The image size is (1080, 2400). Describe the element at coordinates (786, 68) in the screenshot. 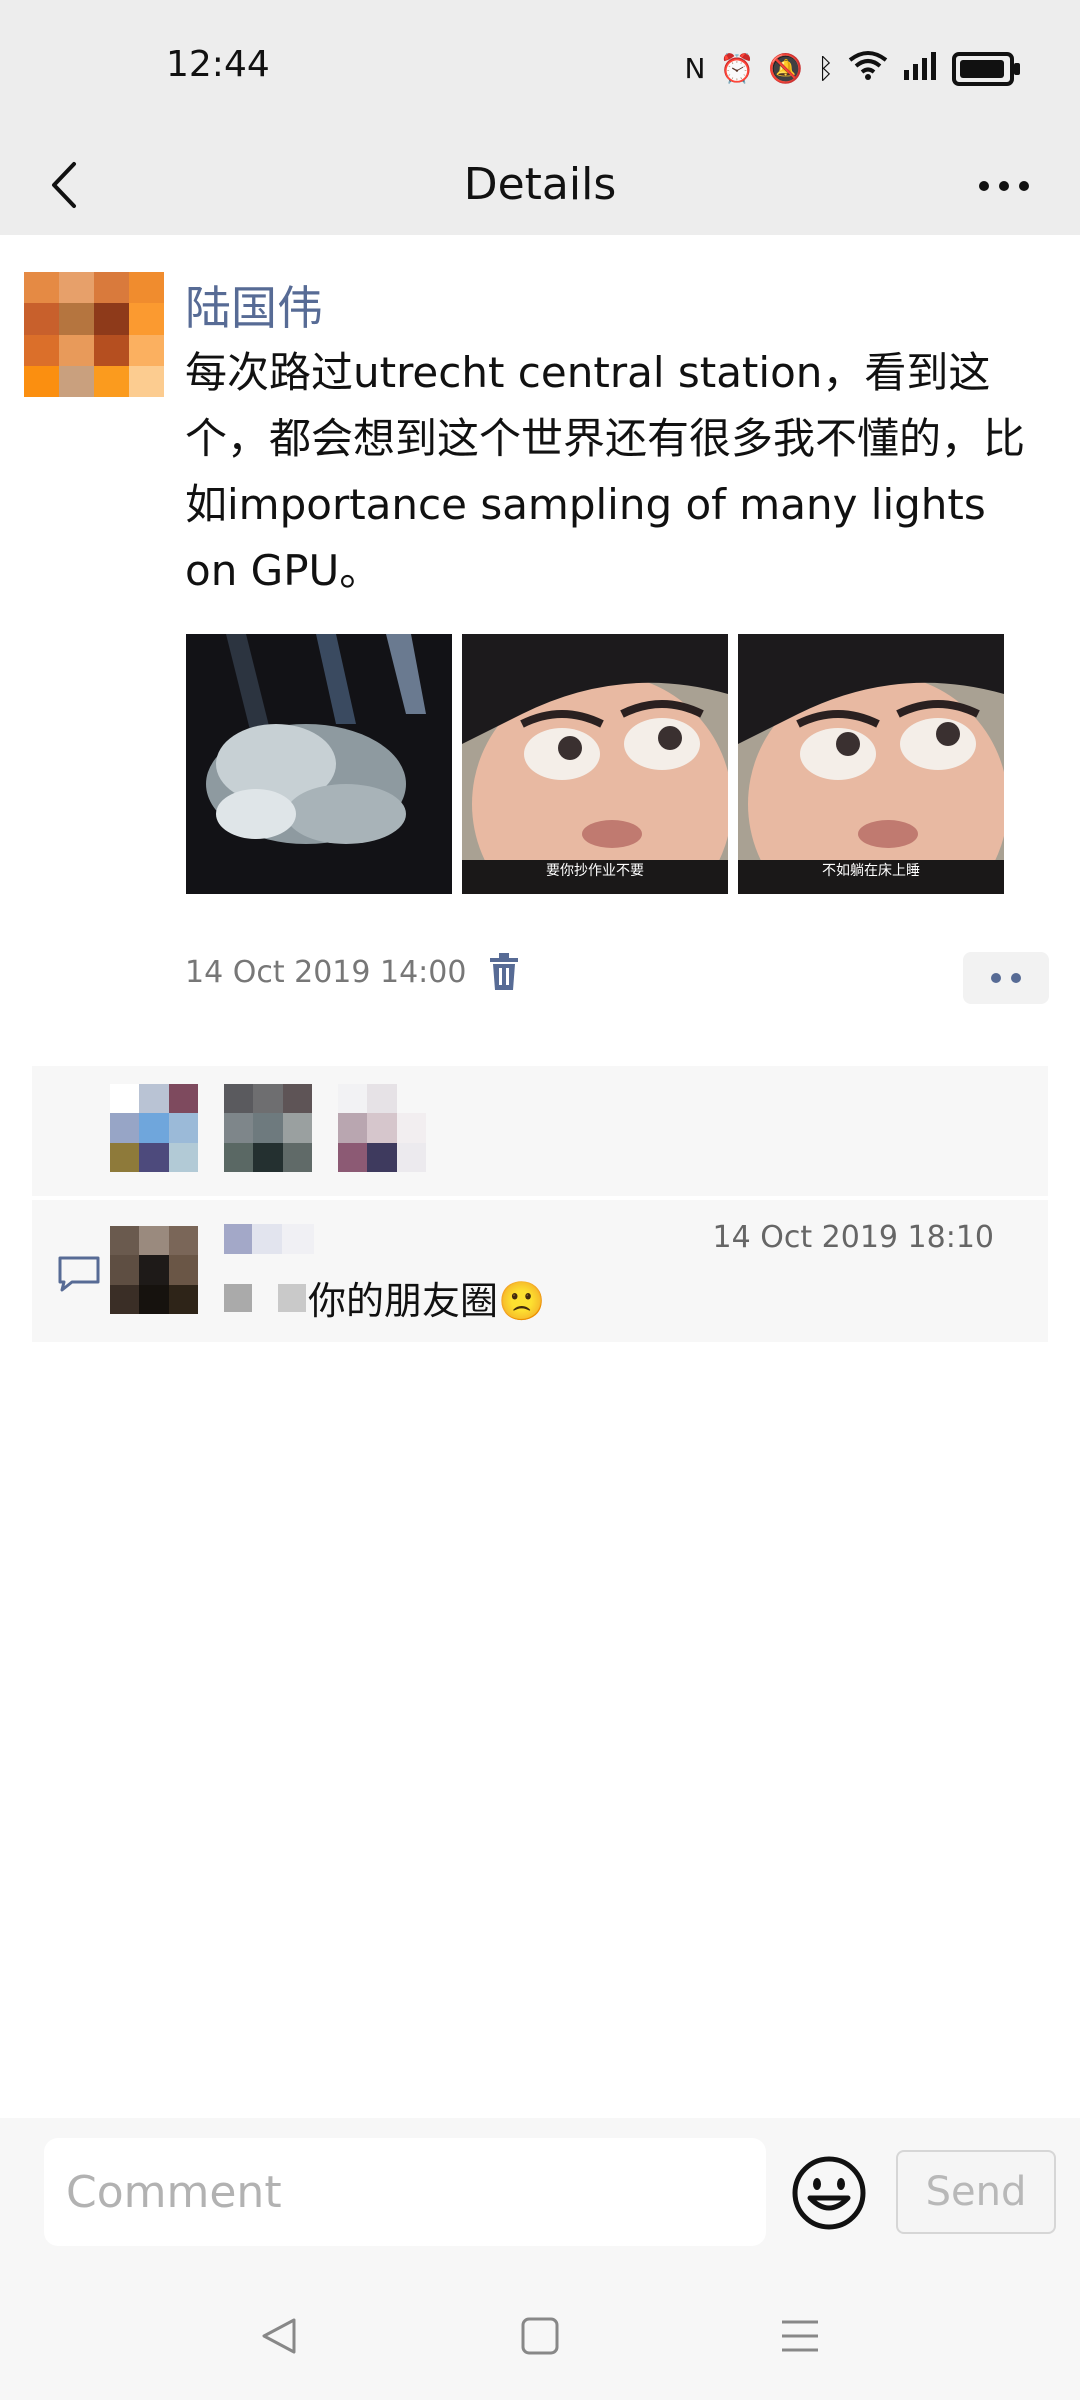

I see `mute-icon: 🔕` at that location.